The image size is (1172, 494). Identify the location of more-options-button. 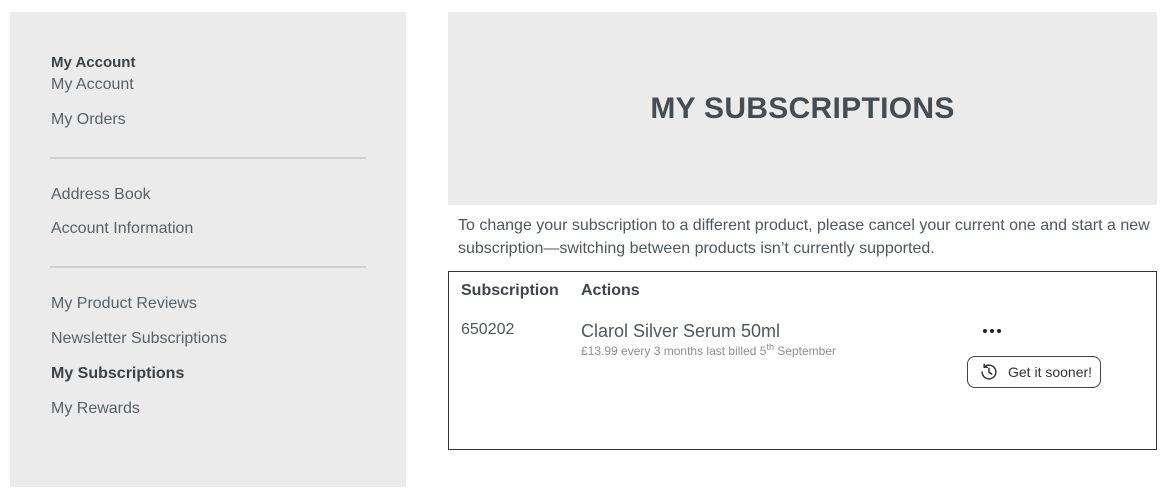
(992, 331).